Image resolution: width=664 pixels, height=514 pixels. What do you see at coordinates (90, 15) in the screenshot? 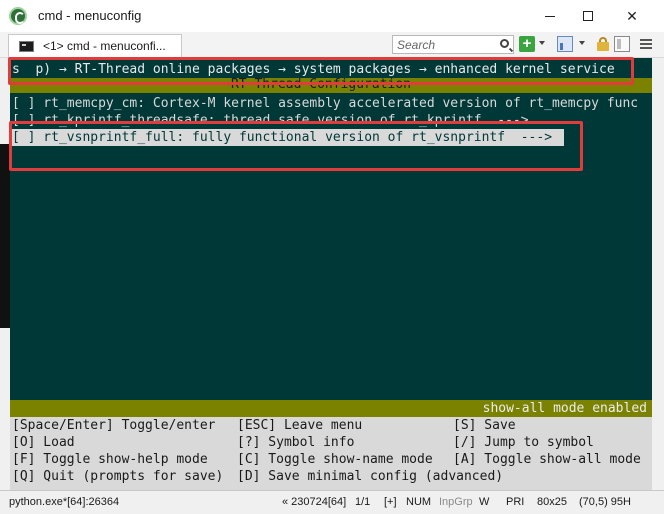
I see `window-title: cmd - menuconfig` at bounding box center [90, 15].